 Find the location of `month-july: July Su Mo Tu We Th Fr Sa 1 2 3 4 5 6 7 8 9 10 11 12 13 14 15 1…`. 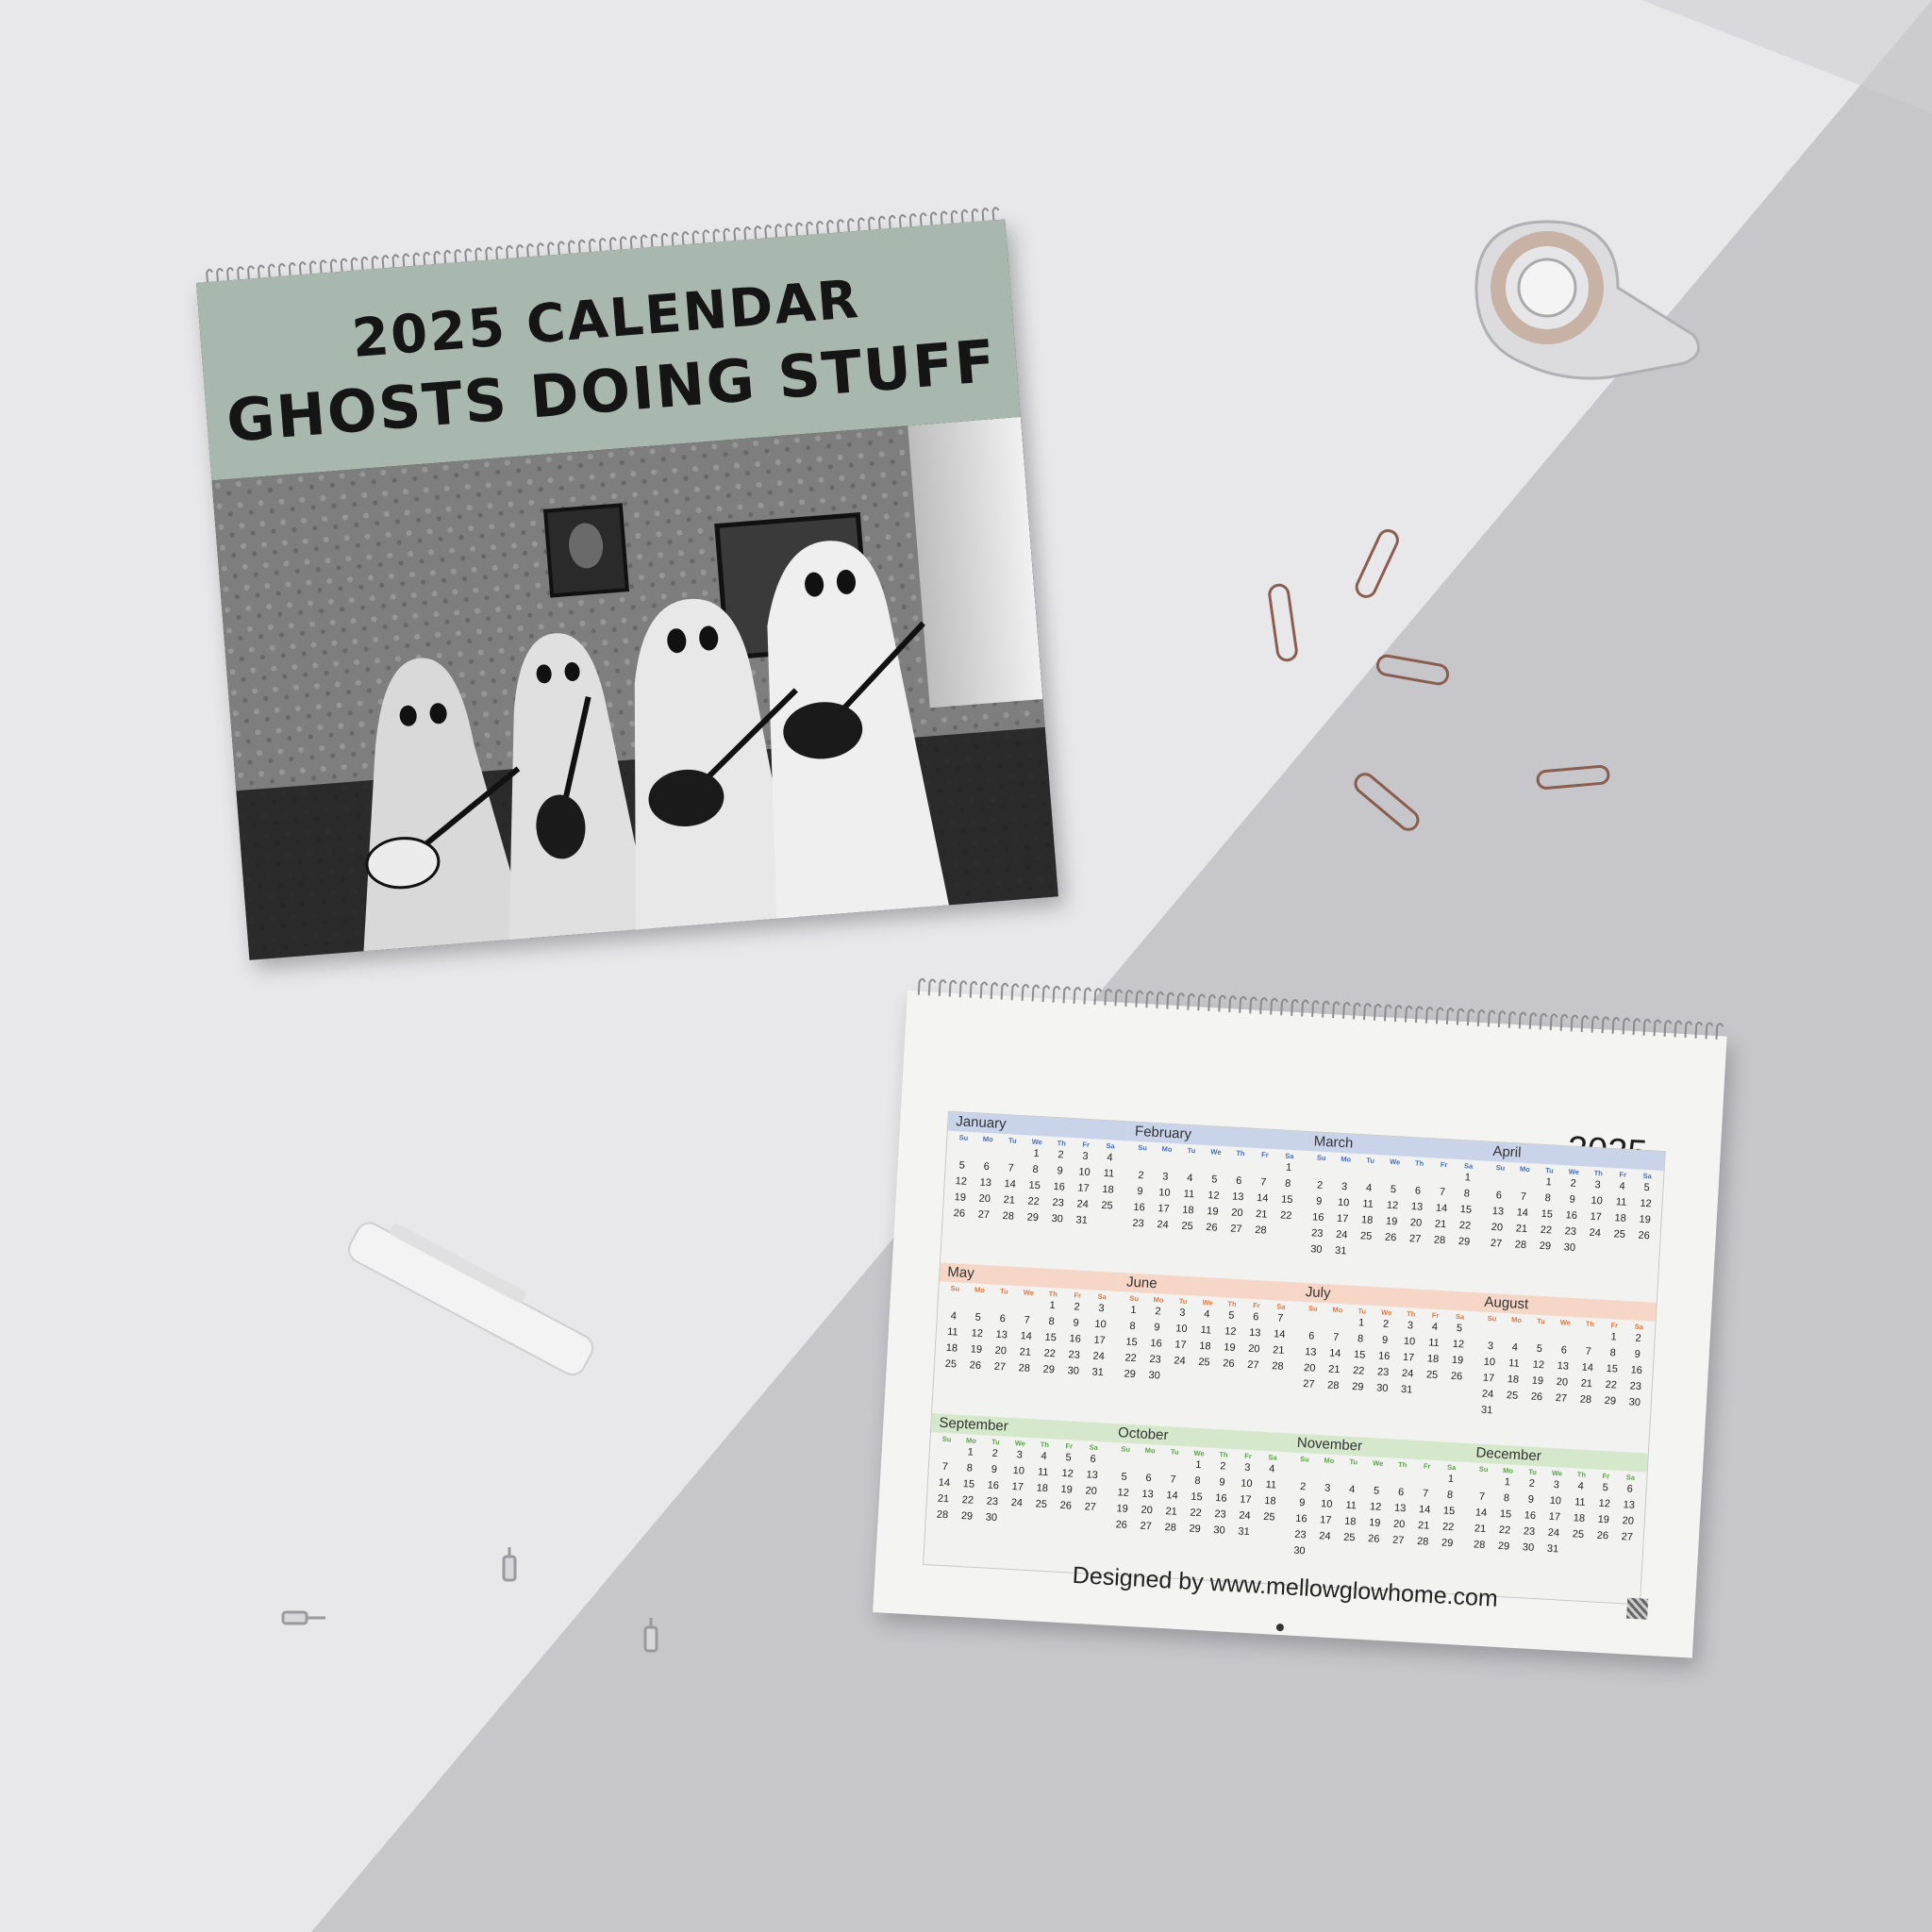

month-july: July Su Mo Tu We Th Fr Sa 1 2 3 4 5 6 7 8 9 10 11 12 13 14 15 1… is located at coordinates (1384, 1363).